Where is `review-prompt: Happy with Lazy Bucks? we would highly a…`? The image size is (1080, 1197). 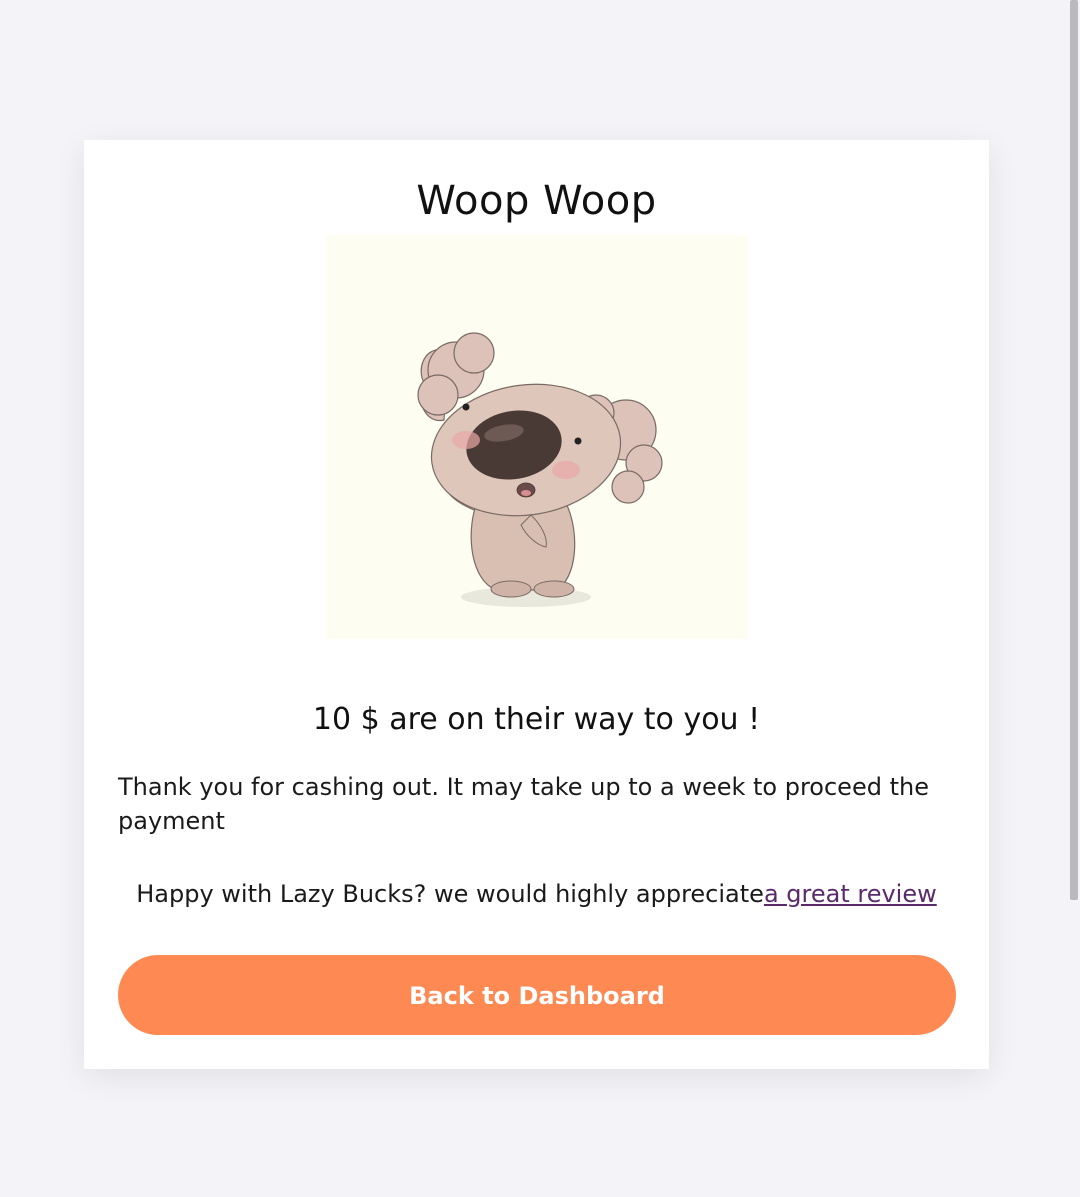 review-prompt: Happy with Lazy Bucks? we would highly a… is located at coordinates (536, 894).